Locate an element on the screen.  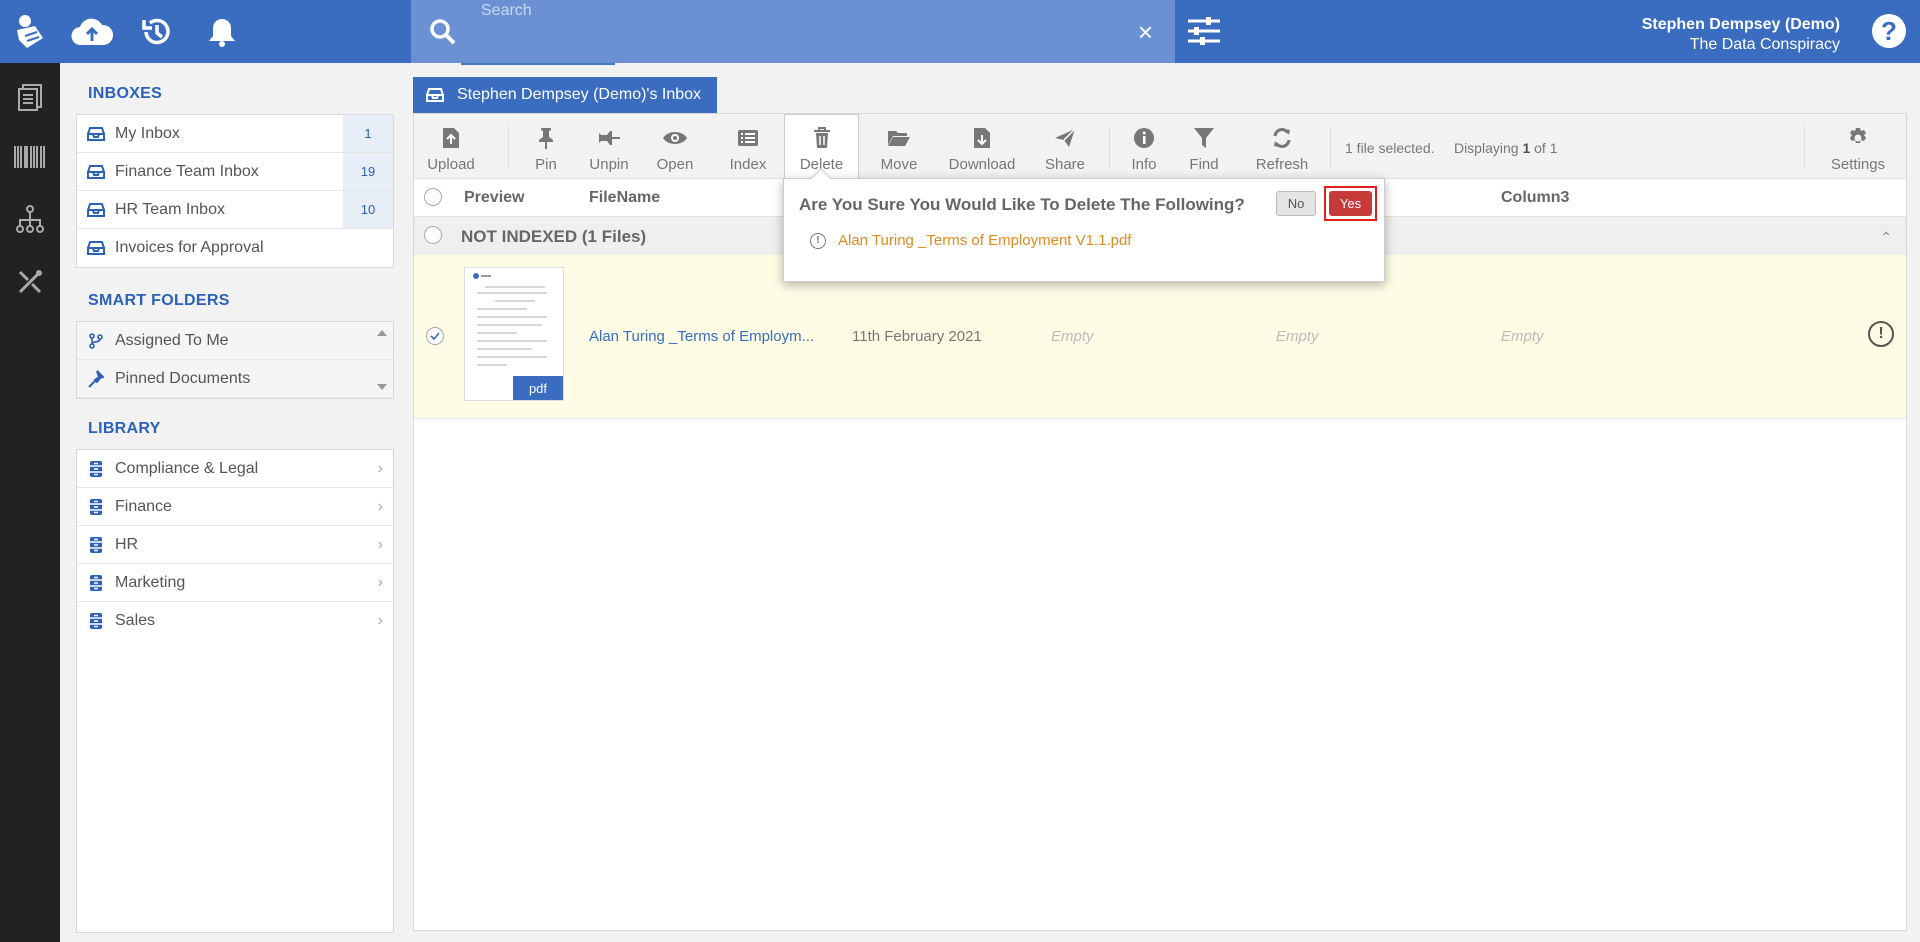
move-button: Move is located at coordinates (899, 146).